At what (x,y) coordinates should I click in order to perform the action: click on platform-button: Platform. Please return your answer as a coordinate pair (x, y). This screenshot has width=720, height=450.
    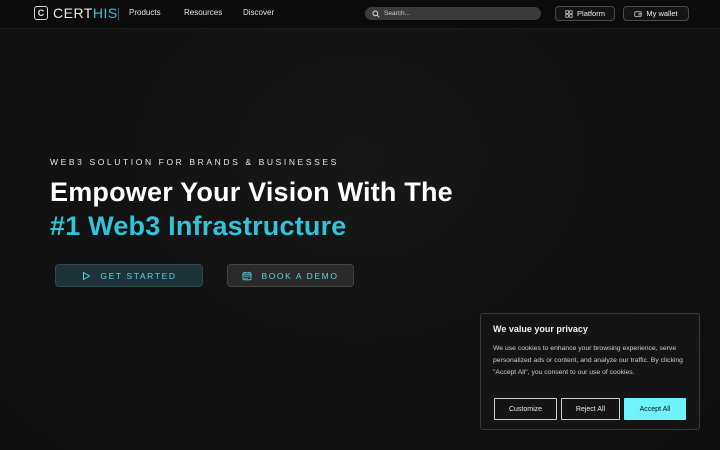
    Looking at the image, I should click on (585, 13).